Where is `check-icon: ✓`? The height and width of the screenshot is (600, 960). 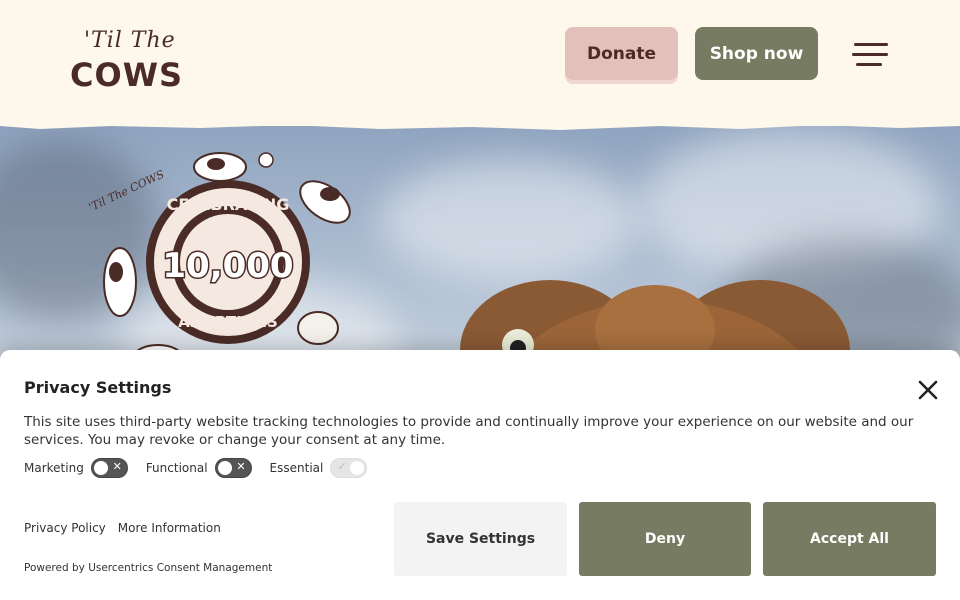 check-icon: ✓ is located at coordinates (342, 466).